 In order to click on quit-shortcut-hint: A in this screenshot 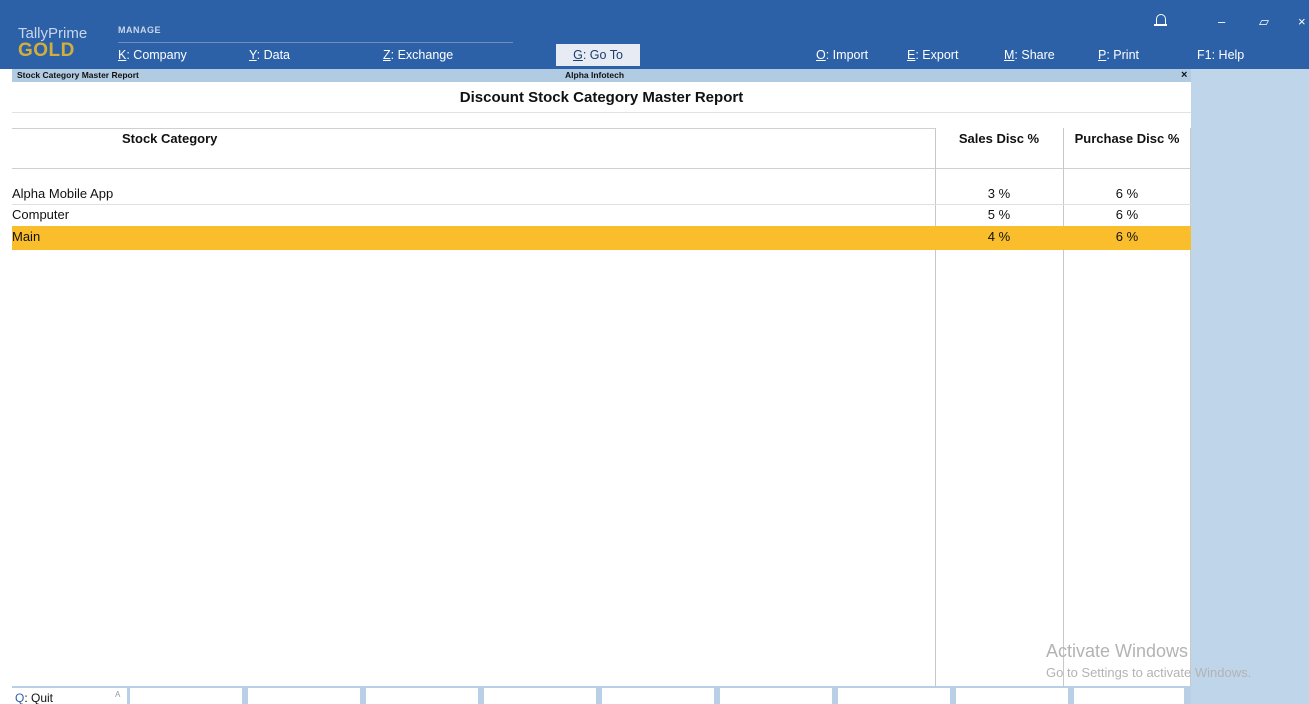, I will do `click(118, 694)`.